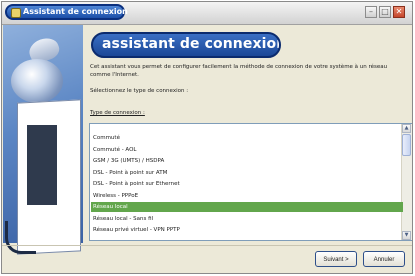  I want to click on wizard-title: assistant de connexion, so click(191, 44).